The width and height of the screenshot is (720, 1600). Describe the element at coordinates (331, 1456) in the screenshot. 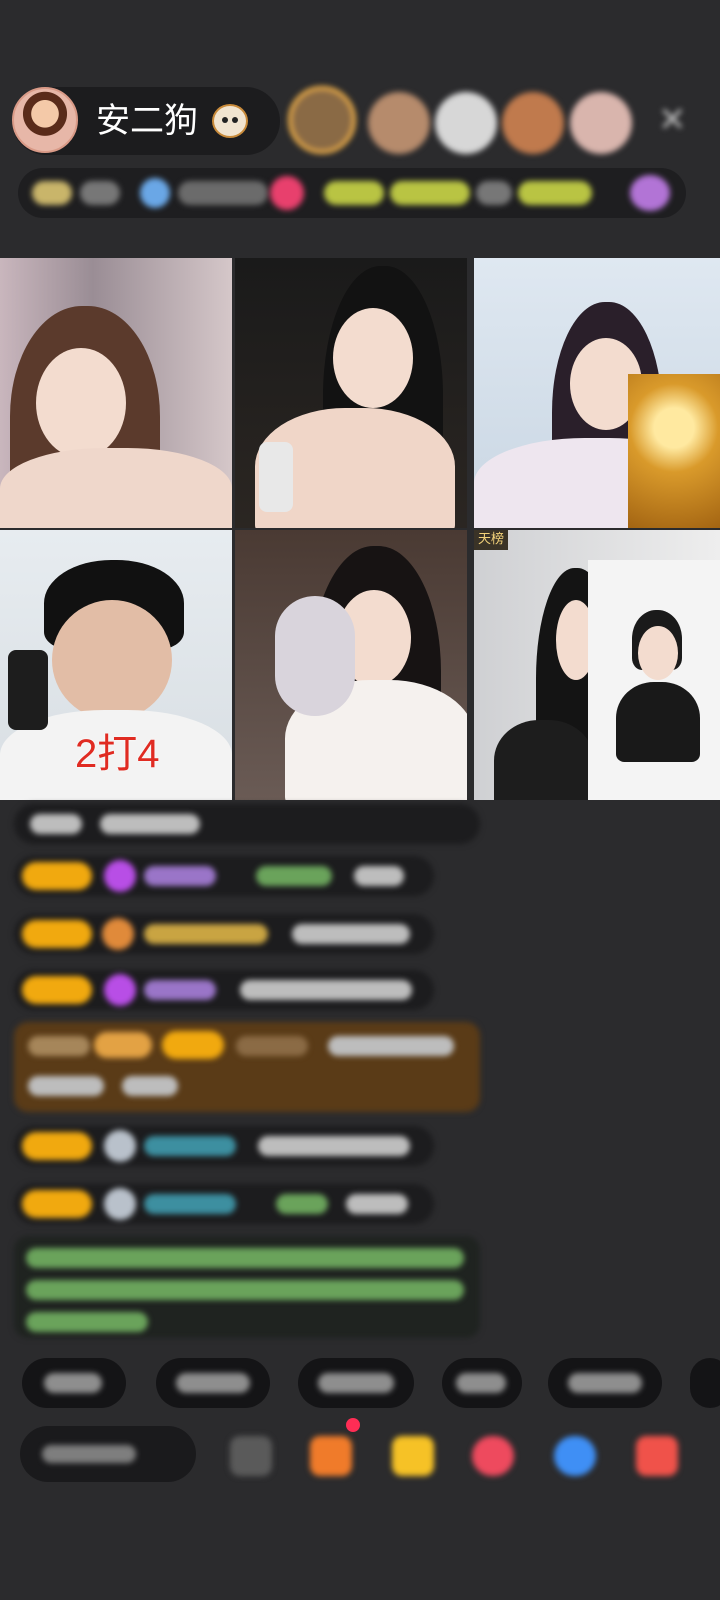

I see `shopping-bag-icon` at that location.